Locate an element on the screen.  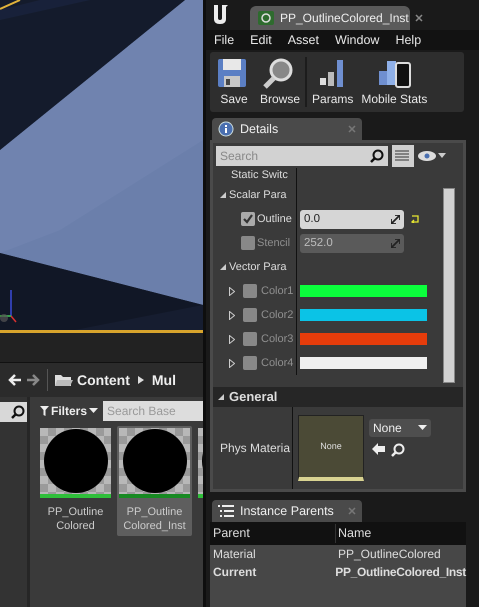
back-button is located at coordinates (15, 380).